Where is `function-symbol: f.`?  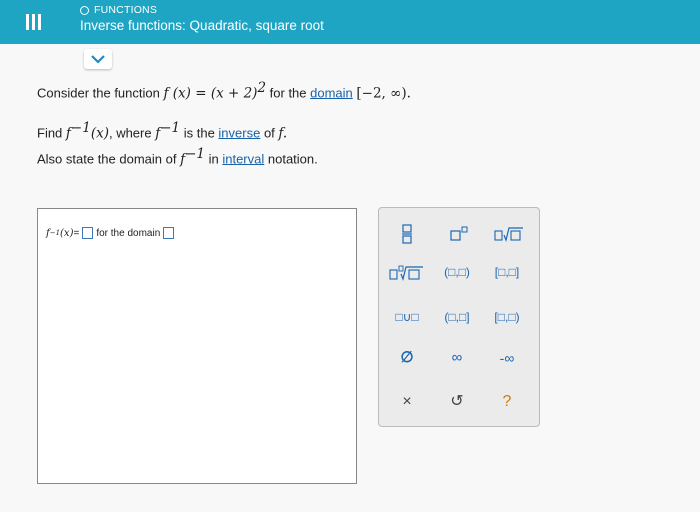 function-symbol: f. is located at coordinates (283, 133).